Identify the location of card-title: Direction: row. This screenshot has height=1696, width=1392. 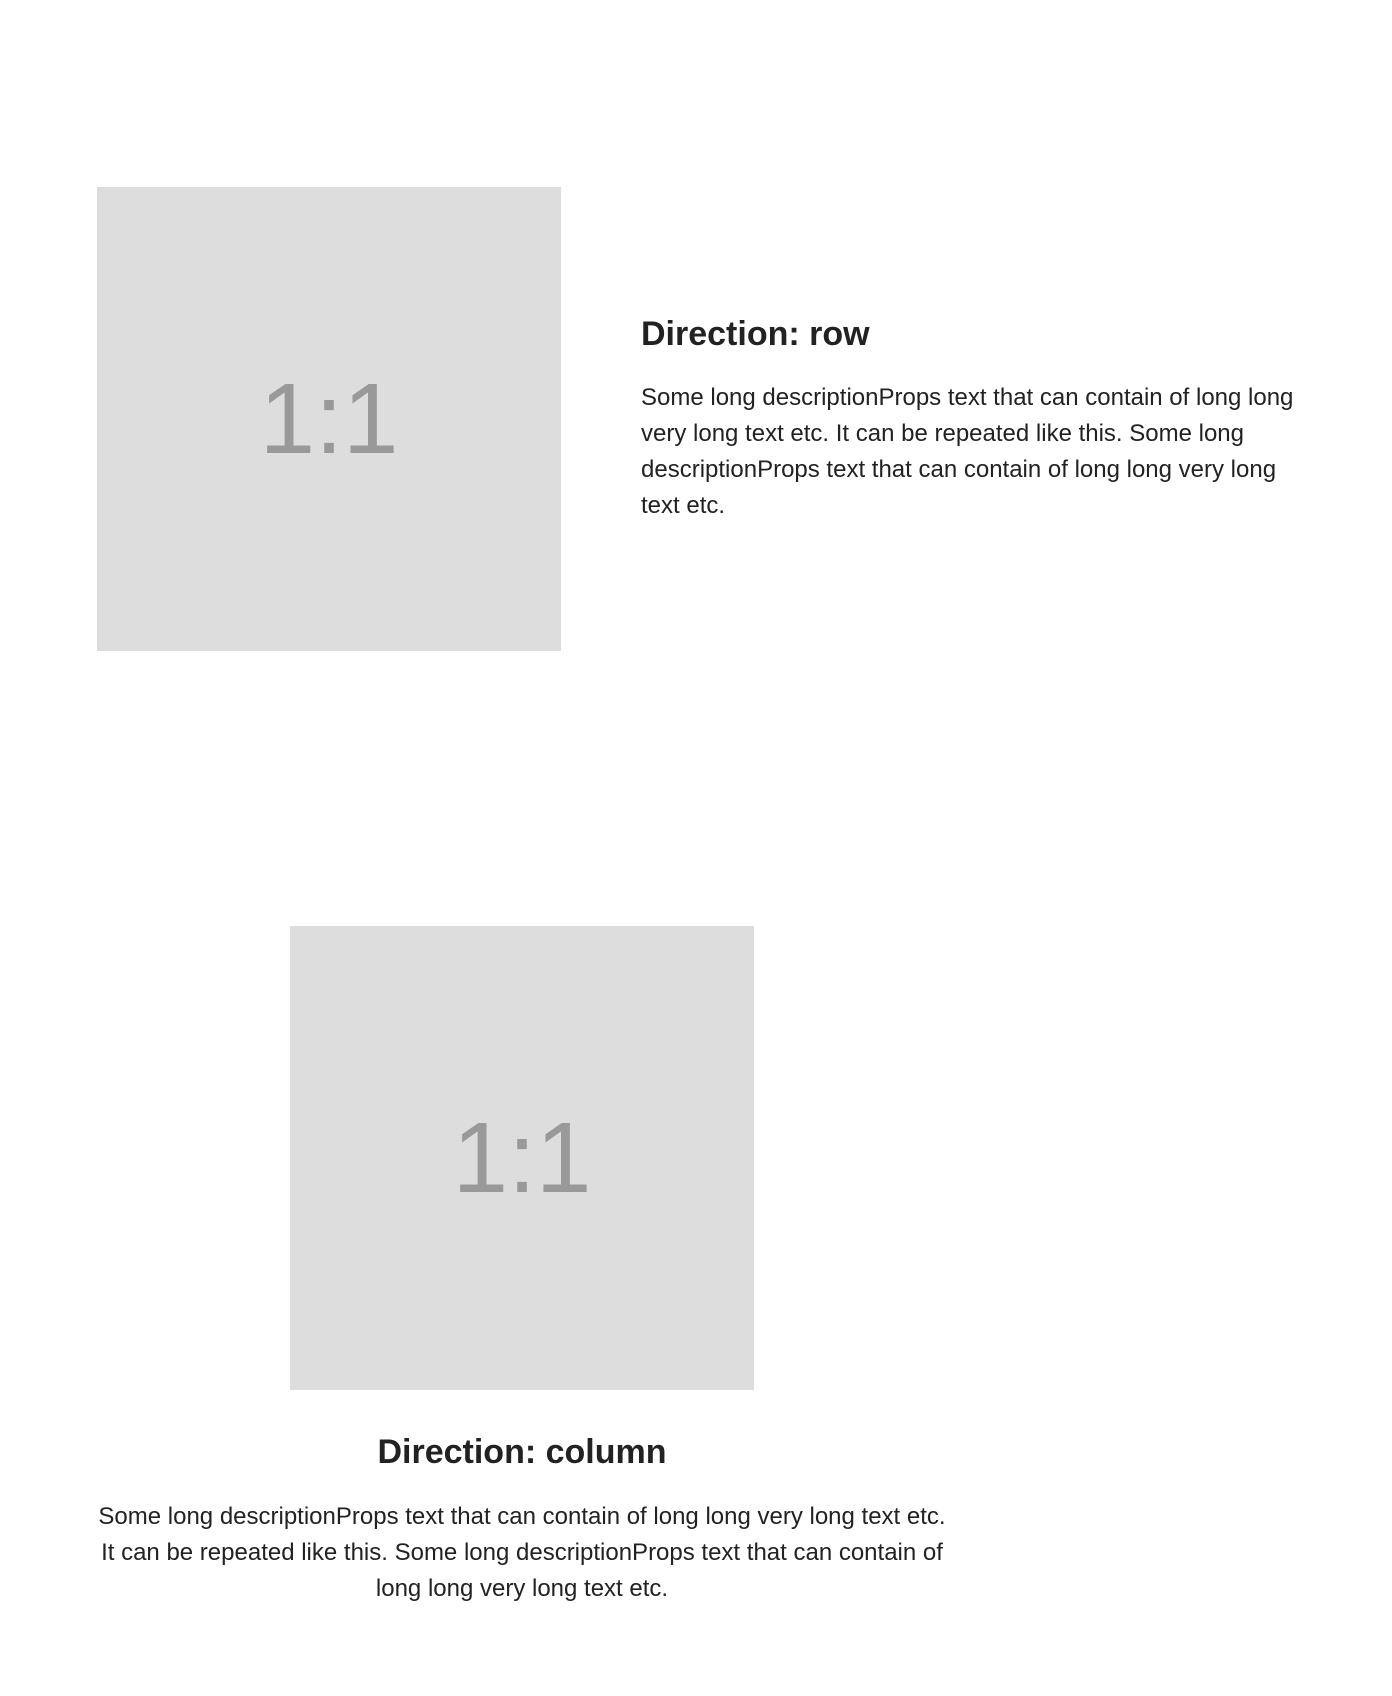
(755, 333).